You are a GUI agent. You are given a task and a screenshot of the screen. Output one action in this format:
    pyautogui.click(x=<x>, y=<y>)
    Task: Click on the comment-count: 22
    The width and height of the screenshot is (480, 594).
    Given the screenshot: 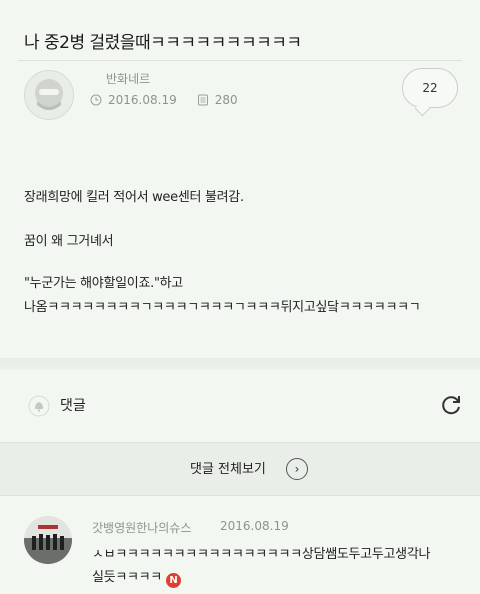 What is the action you would take?
    pyautogui.click(x=430, y=88)
    